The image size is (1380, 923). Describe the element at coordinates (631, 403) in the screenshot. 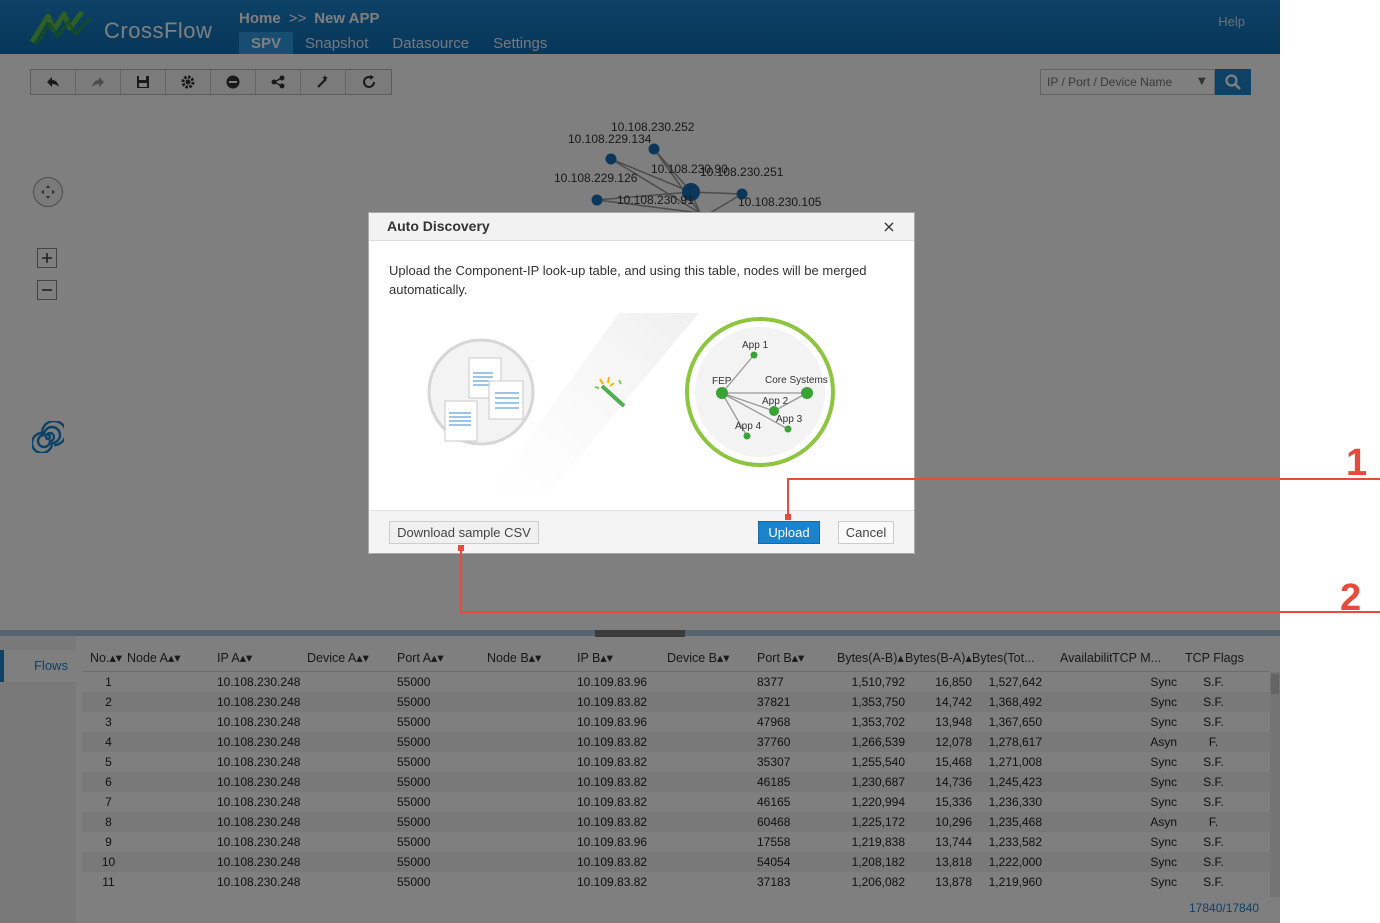

I see `auto-discovery-illustration: App 1 FEP Core Systems App 2 App 3 App 4` at that location.